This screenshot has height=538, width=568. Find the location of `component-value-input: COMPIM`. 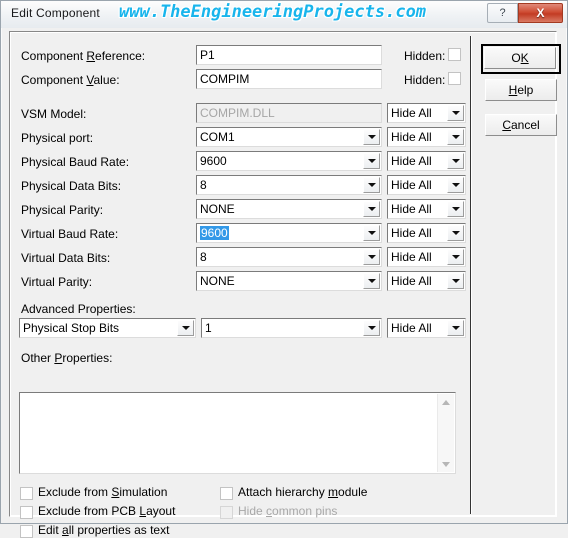

component-value-input: COMPIM is located at coordinates (289, 79).